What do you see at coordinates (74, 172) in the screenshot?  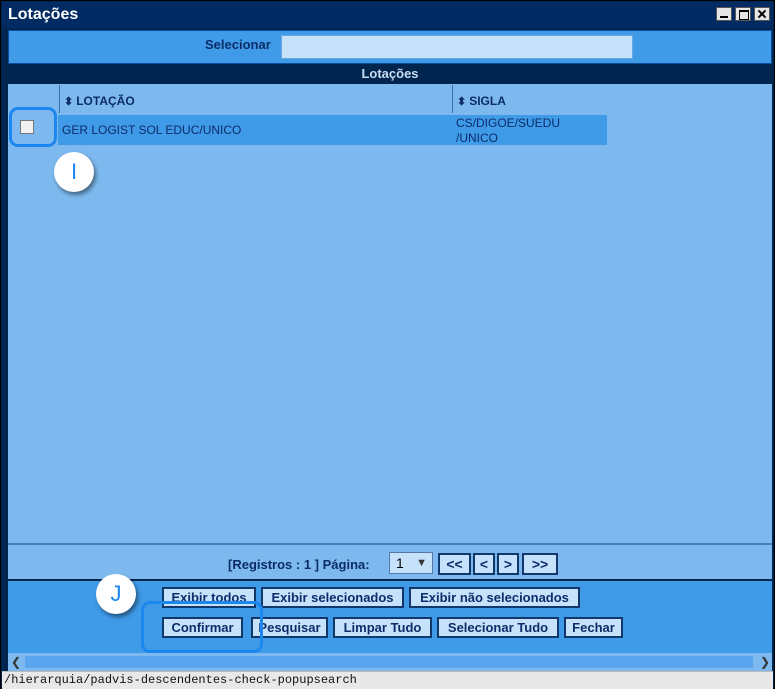 I see `callout-i: I` at bounding box center [74, 172].